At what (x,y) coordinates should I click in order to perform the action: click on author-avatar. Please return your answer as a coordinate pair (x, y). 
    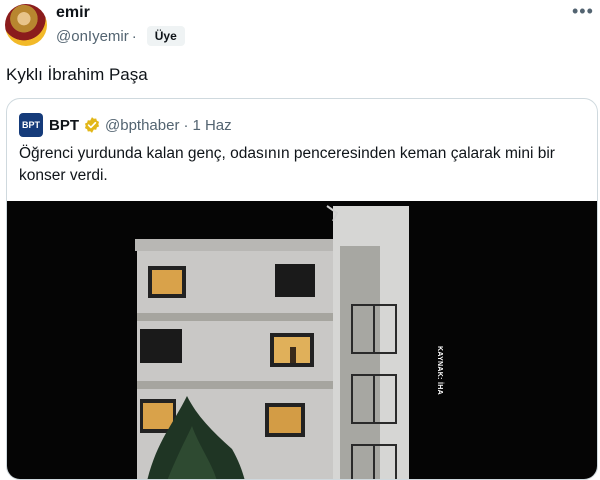
    Looking at the image, I should click on (26, 25).